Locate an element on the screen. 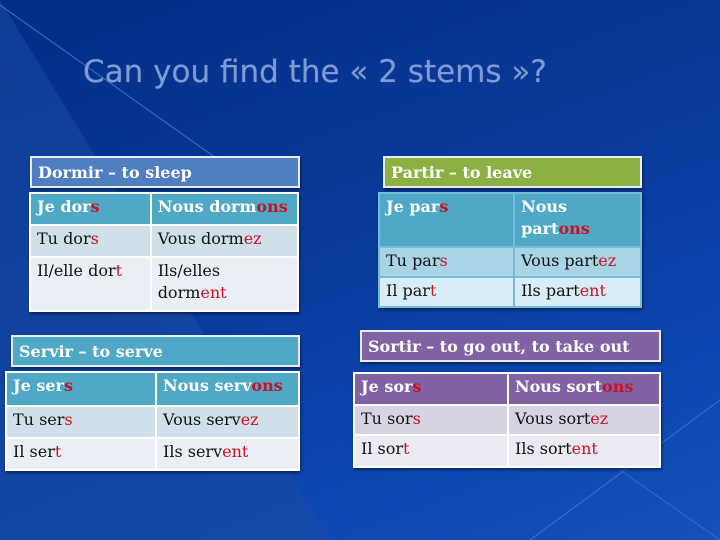 The image size is (720, 540). dormir-header: Dormir – to sleep is located at coordinates (165, 172).